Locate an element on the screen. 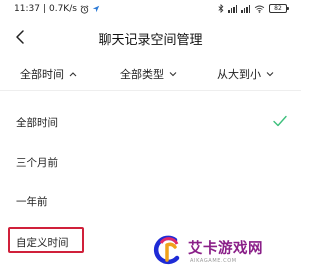  network-speed: 0.7K/s is located at coordinates (62, 9).